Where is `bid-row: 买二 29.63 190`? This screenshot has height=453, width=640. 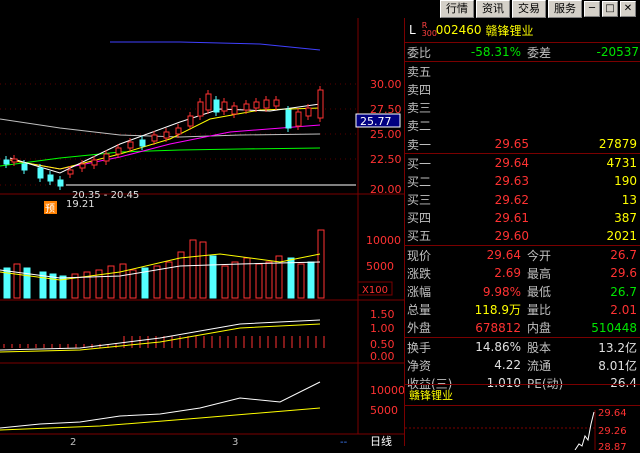 bid-row: 买二 29.63 190 is located at coordinates (522, 181).